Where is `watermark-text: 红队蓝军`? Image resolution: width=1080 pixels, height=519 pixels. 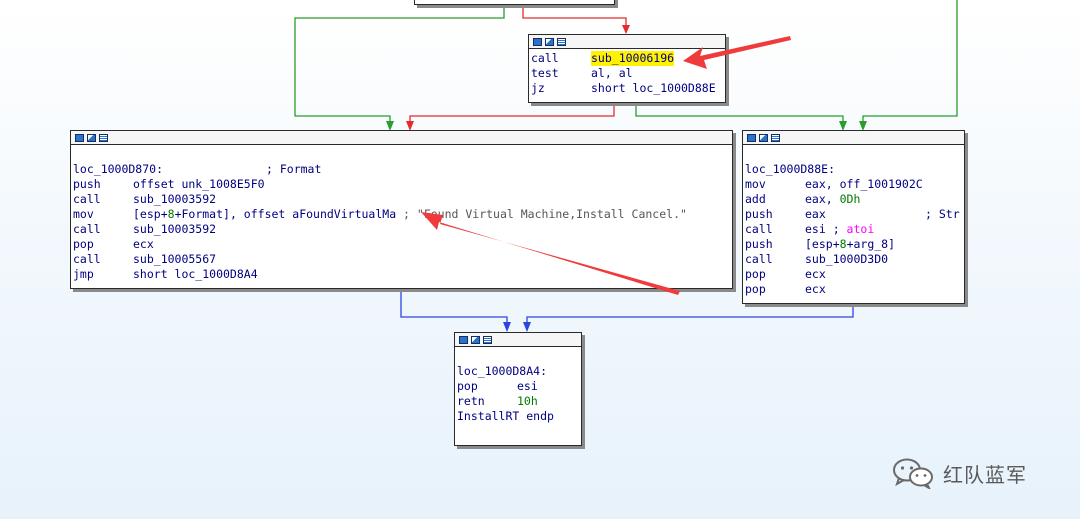 watermark-text: 红队蓝军 is located at coordinates (985, 474).